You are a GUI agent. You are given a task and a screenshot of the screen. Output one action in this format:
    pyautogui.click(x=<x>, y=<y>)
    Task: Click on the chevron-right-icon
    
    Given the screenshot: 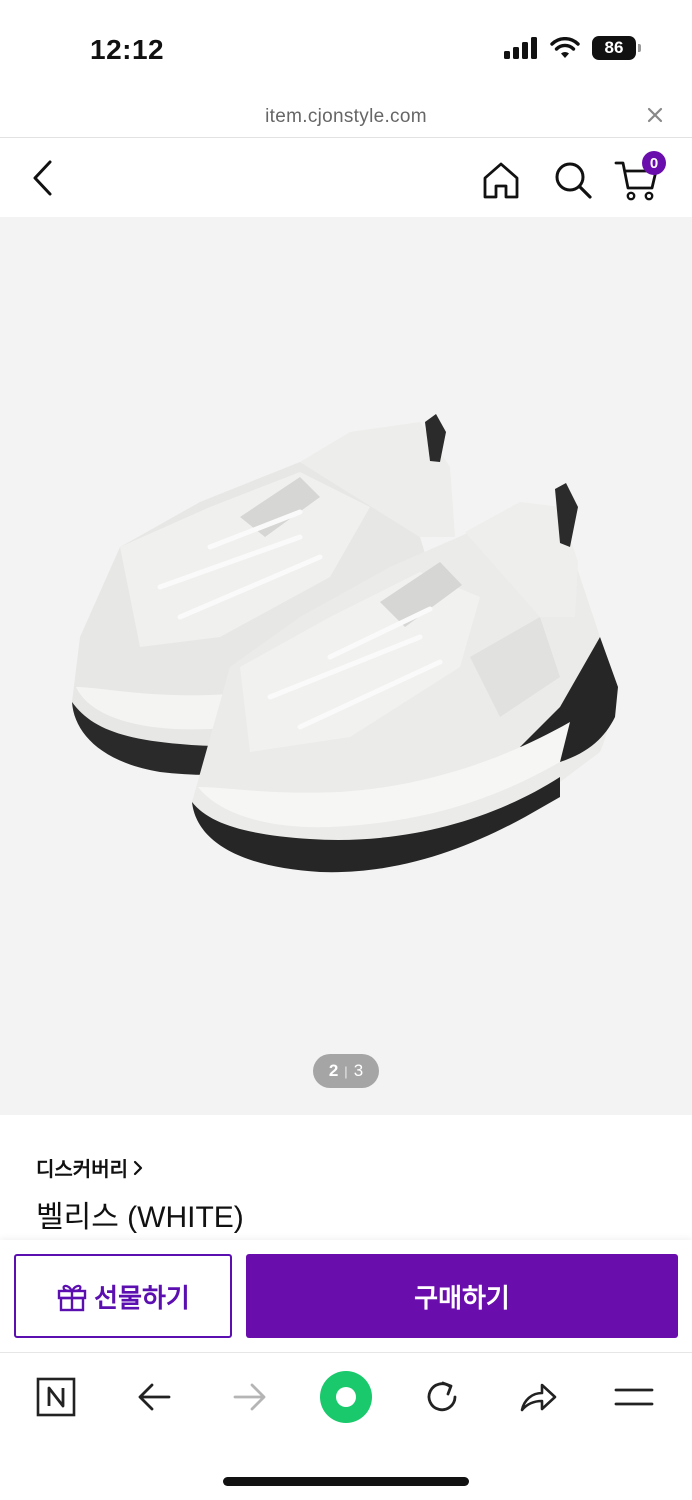 What is the action you would take?
    pyautogui.click(x=138, y=1167)
    